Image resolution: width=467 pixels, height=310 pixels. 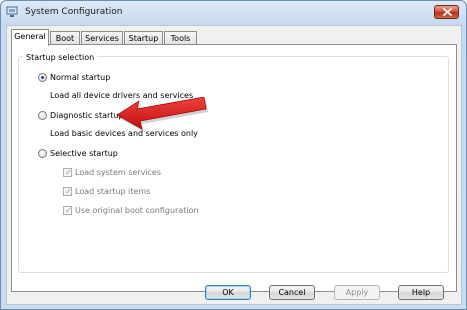 I want to click on title-bar: System Configuration, so click(x=233, y=13).